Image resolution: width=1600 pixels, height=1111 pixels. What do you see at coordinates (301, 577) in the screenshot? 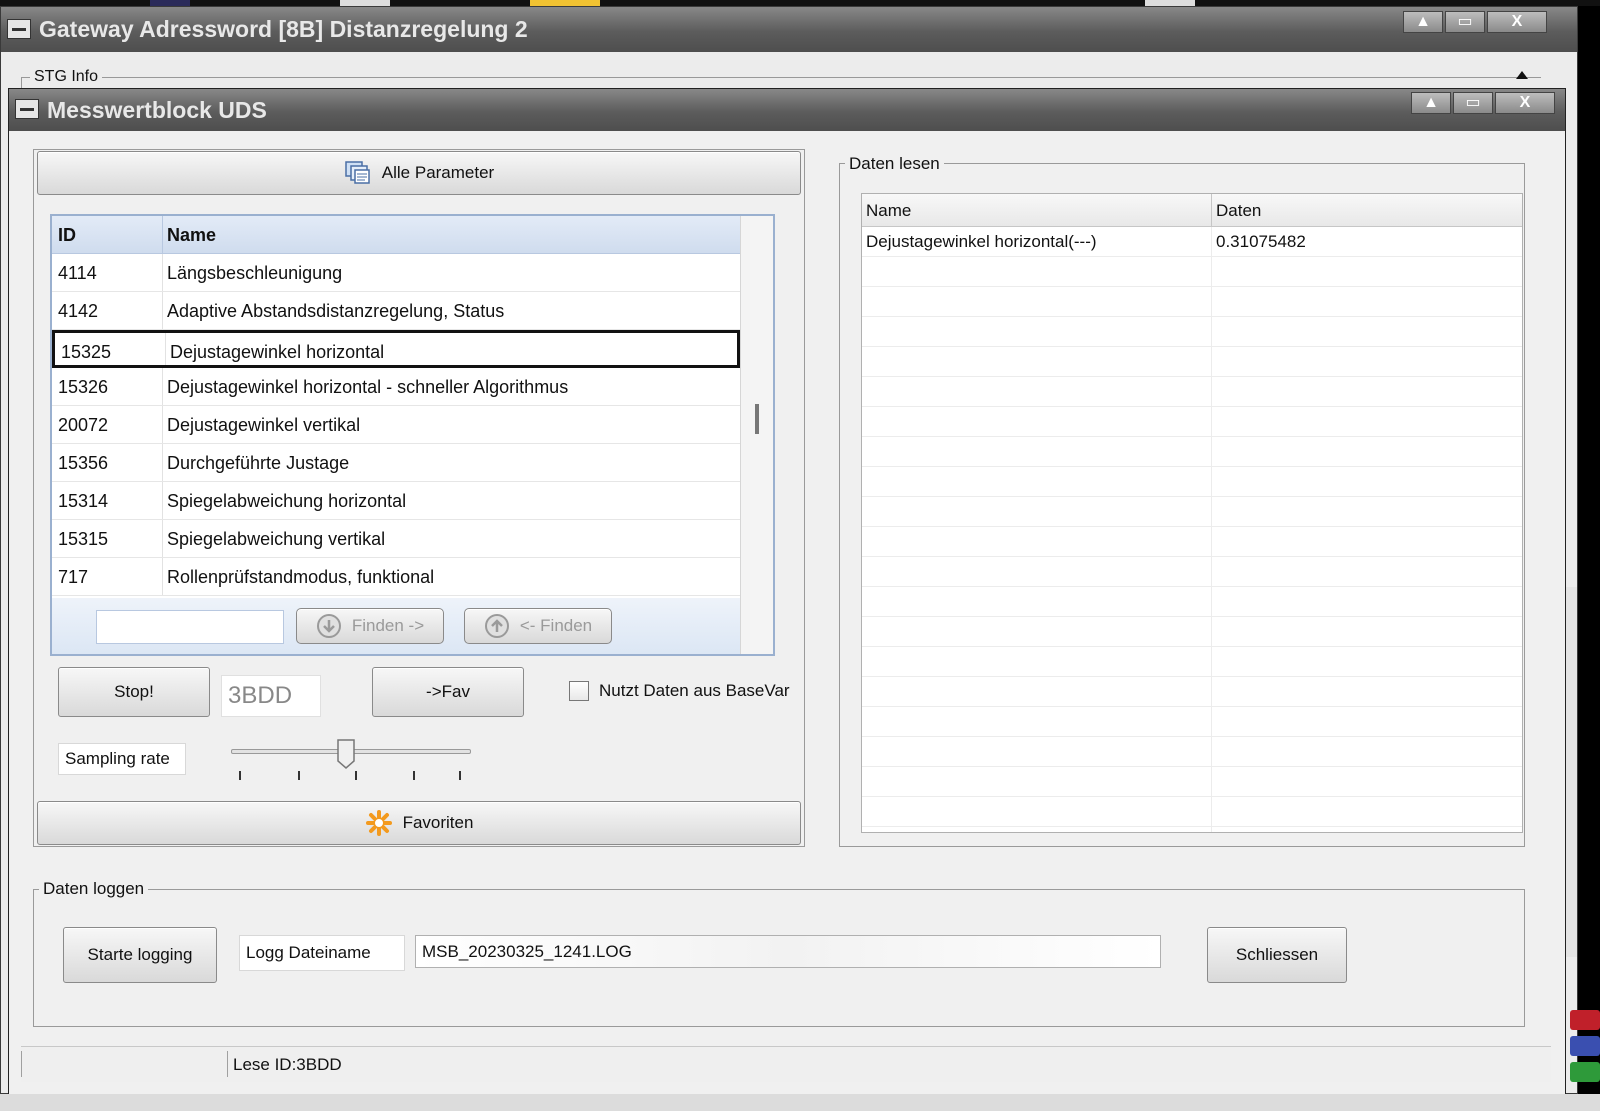
I see `parameter-name: Rollenprüfstandmodus, funktional` at bounding box center [301, 577].